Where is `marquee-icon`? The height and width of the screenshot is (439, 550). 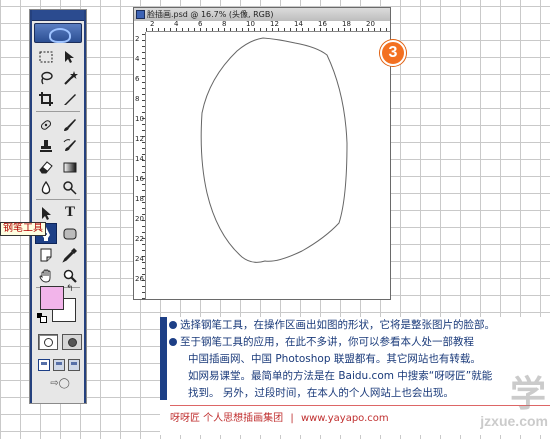 marquee-icon is located at coordinates (46, 56).